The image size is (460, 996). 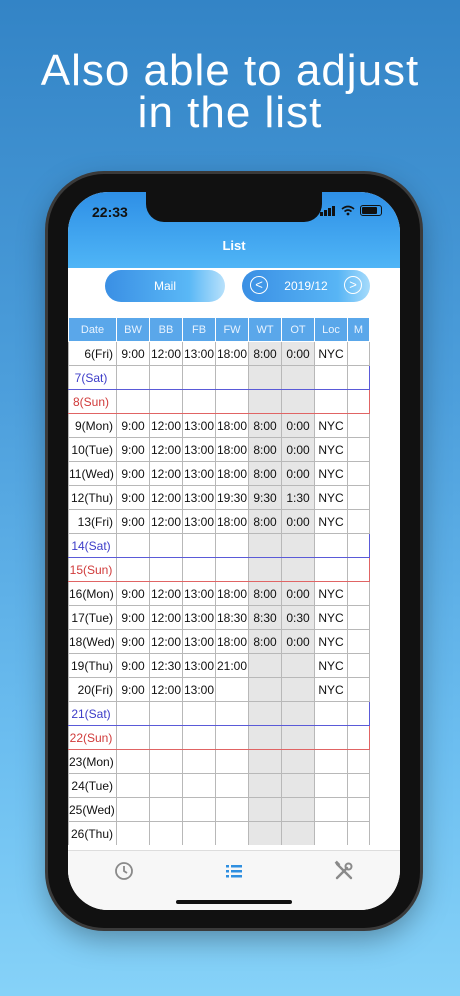 What do you see at coordinates (124, 871) in the screenshot?
I see `tab-clock` at bounding box center [124, 871].